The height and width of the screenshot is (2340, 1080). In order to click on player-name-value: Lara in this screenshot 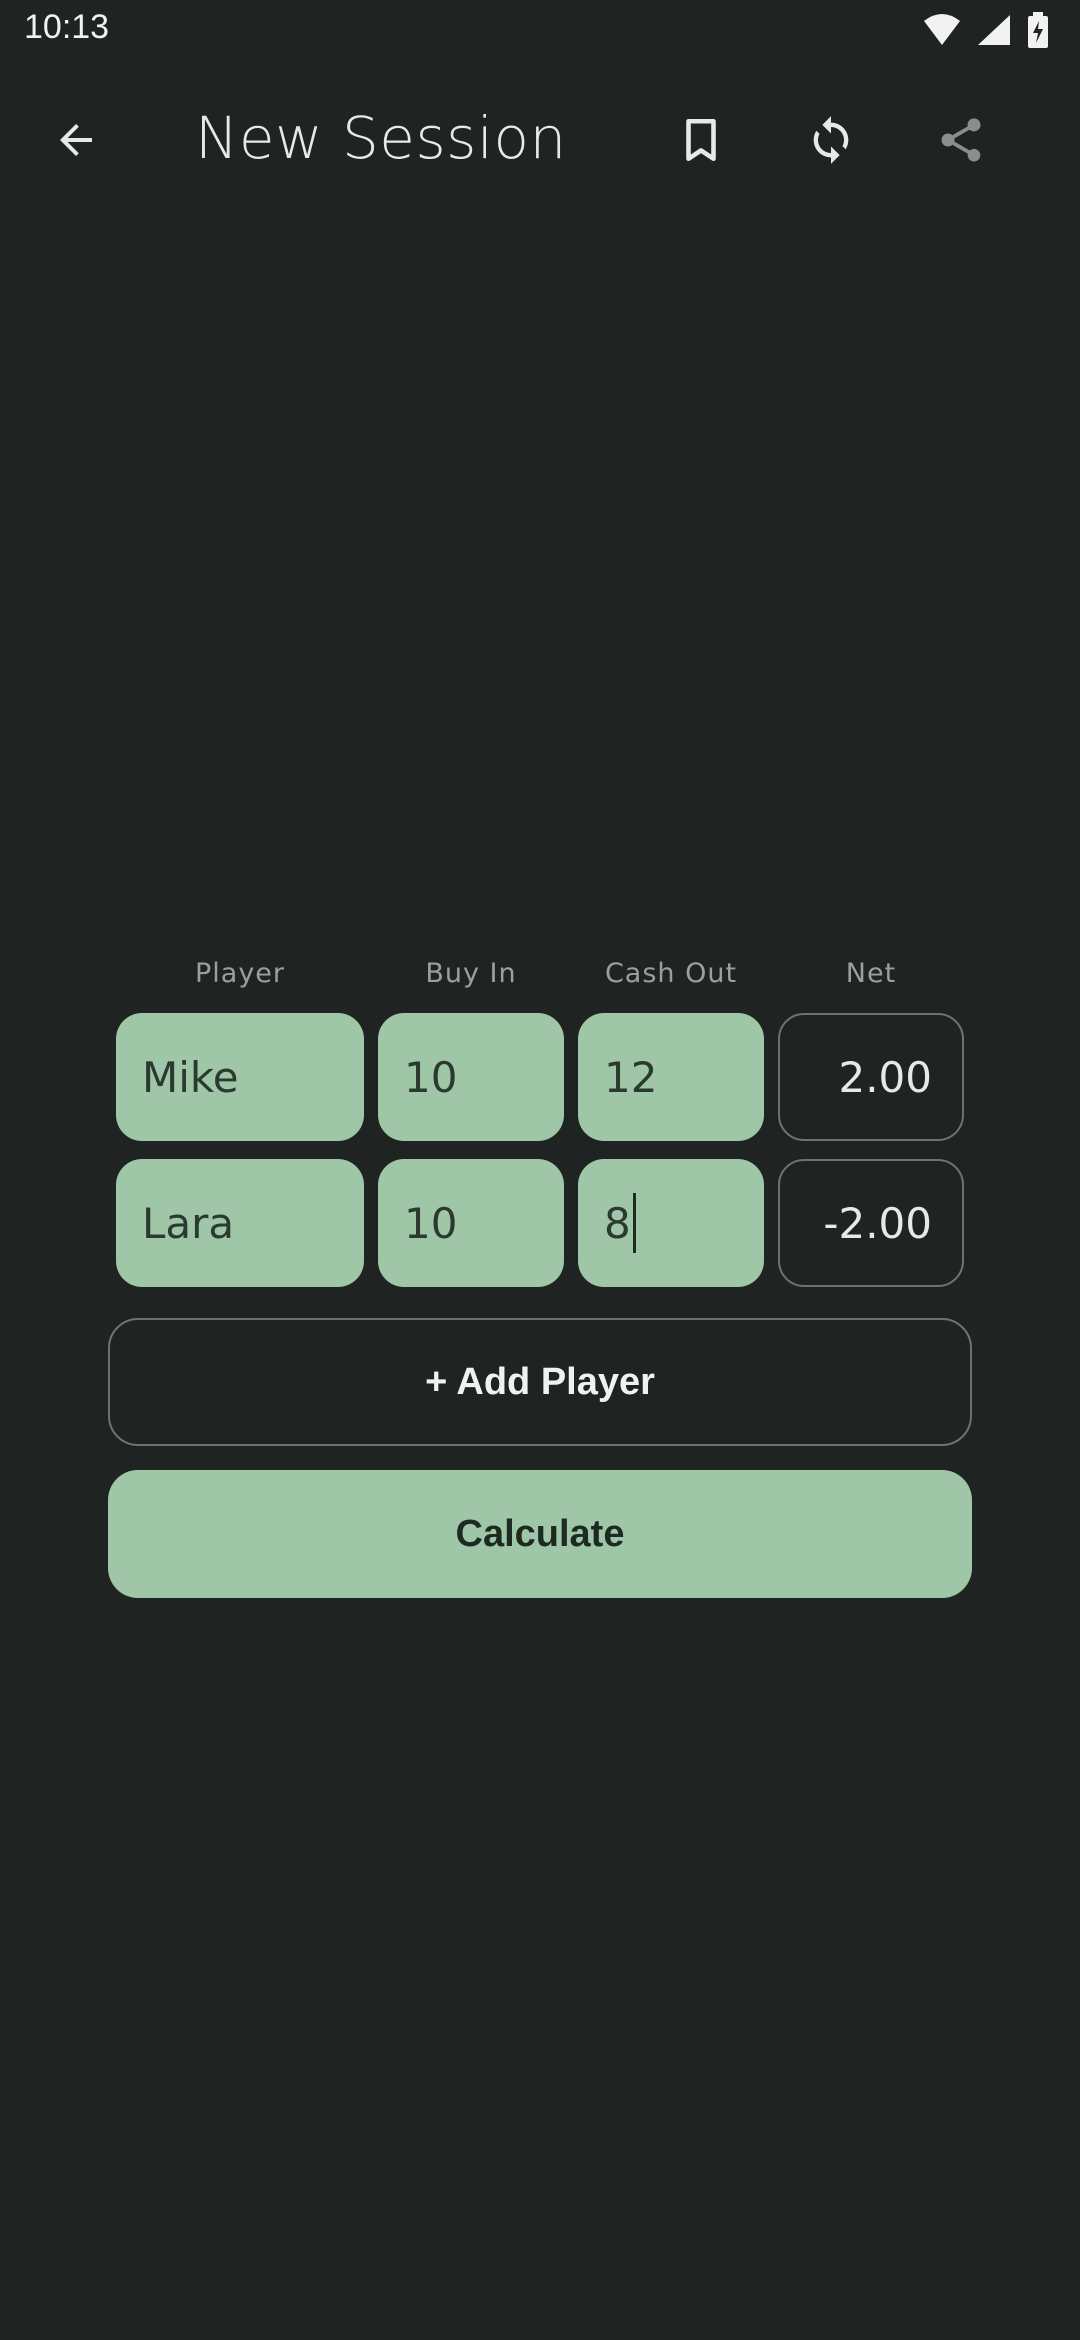, I will do `click(188, 1223)`.